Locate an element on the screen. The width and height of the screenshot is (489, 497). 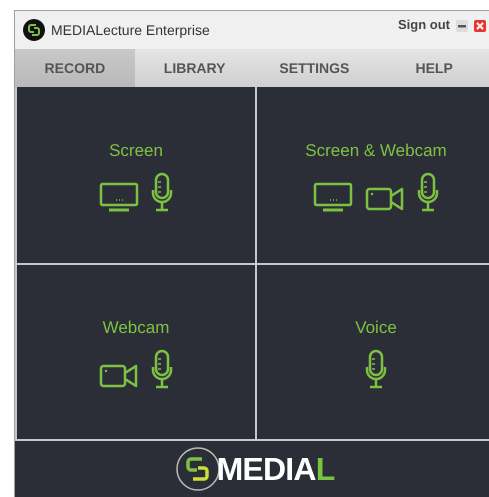
sign-out-link: Sign out is located at coordinates (424, 25).